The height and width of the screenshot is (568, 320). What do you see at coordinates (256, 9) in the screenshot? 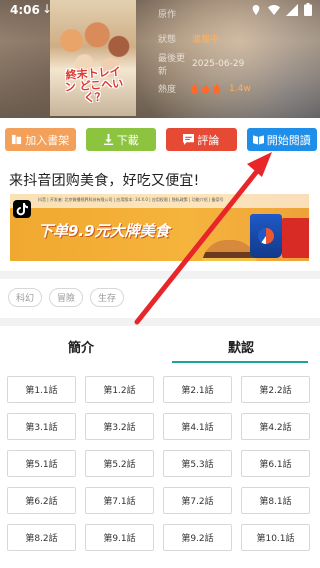
I see `location-icon` at bounding box center [256, 9].